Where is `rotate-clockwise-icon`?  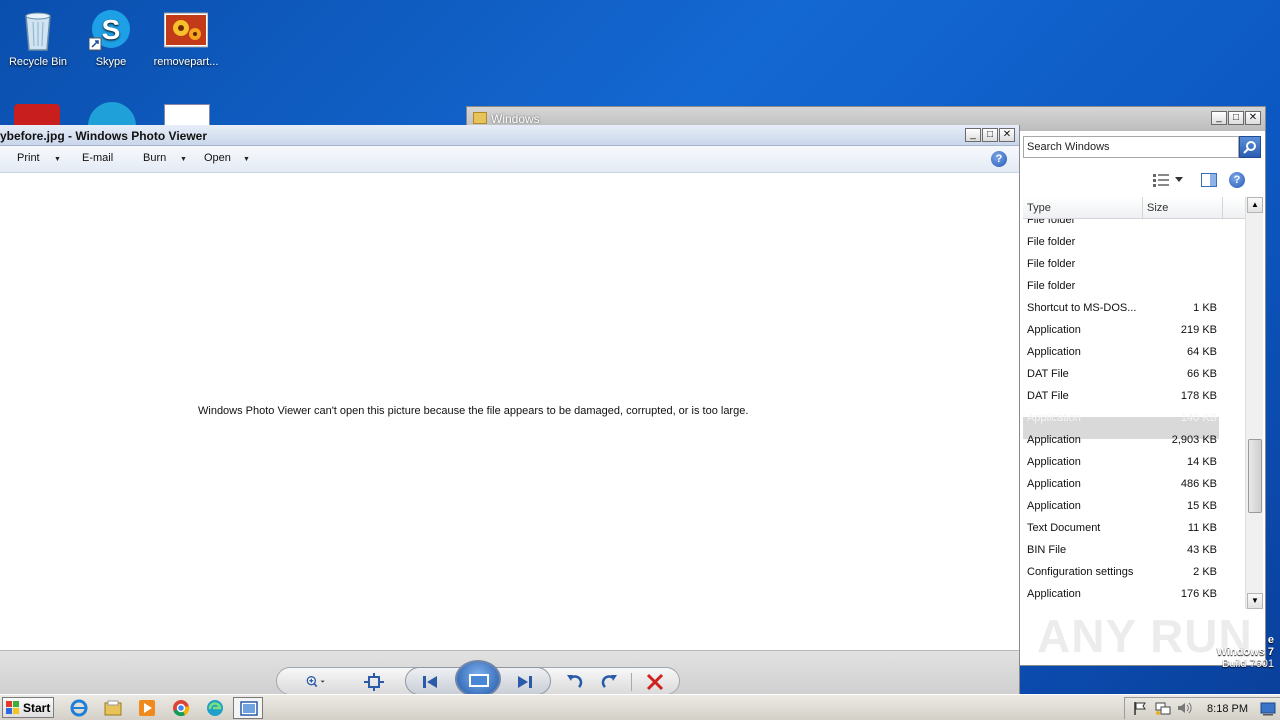 rotate-clockwise-icon is located at coordinates (609, 682).